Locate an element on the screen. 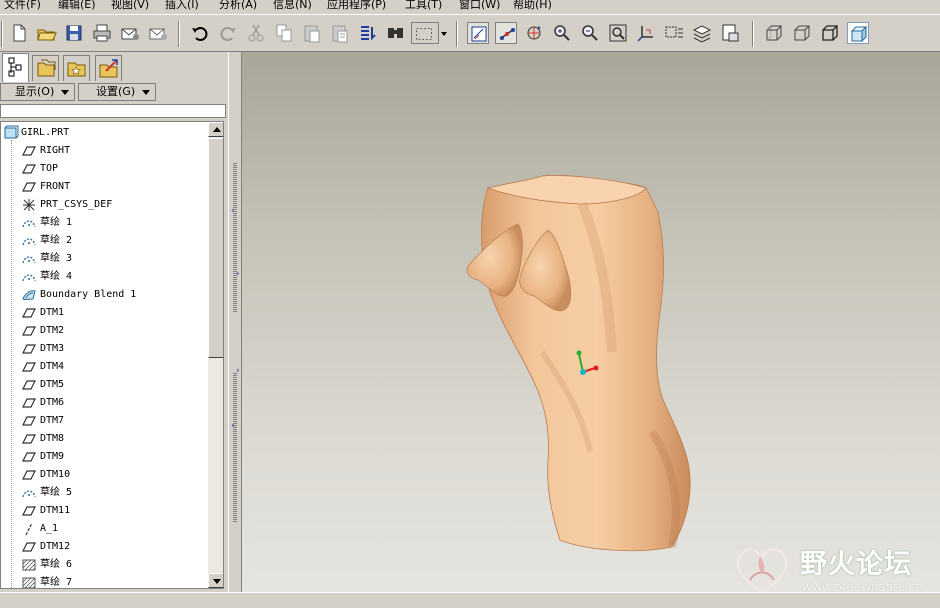 This screenshot has height=608, width=940. redo-icon is located at coordinates (228, 33).